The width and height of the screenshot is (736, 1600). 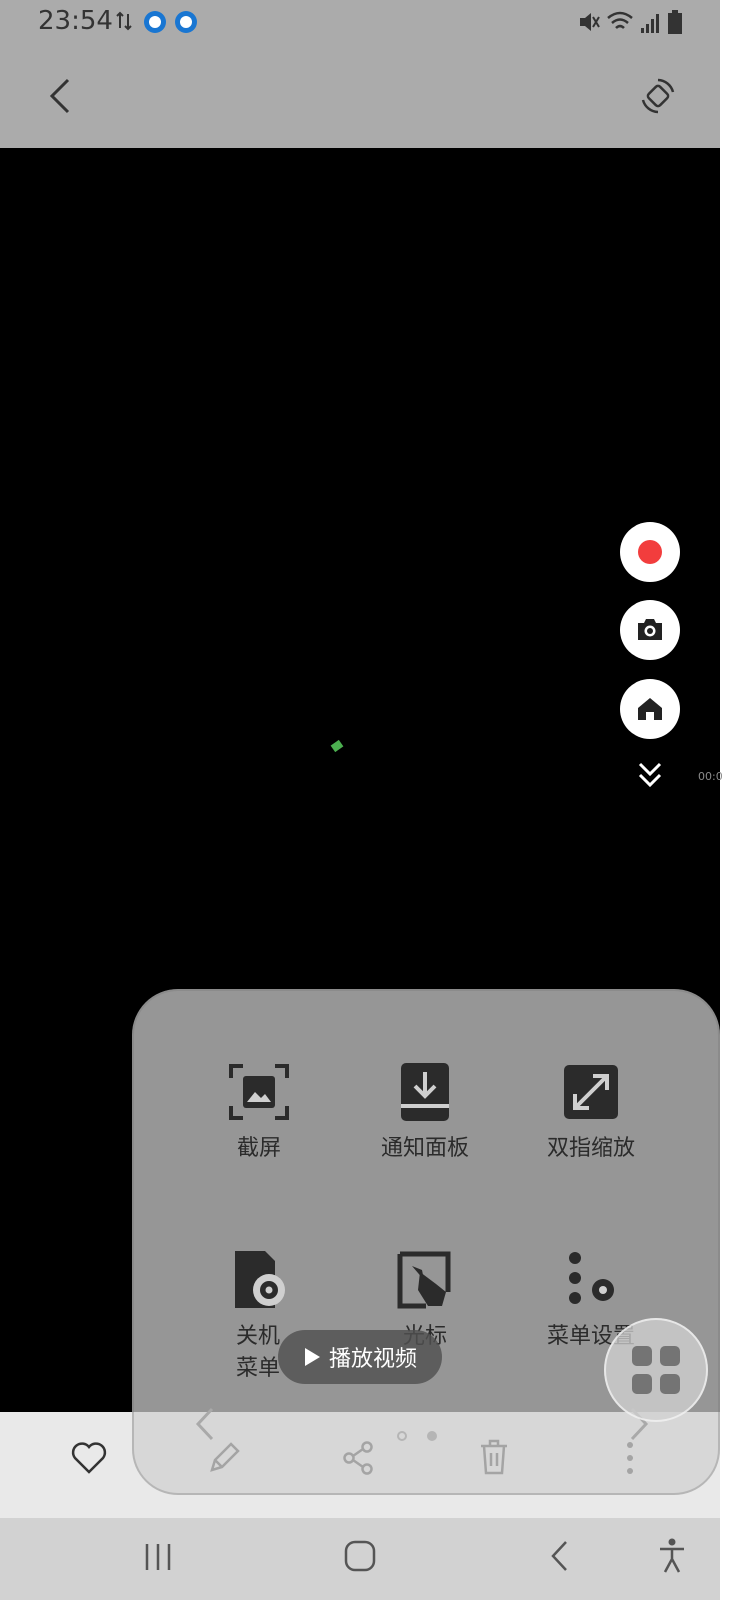 I want to click on rotate-screen-icon, so click(x=658, y=96).